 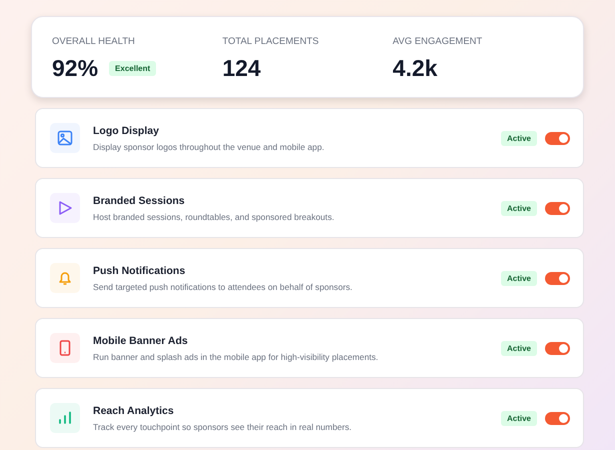 What do you see at coordinates (209, 147) in the screenshot?
I see `feature-description: Display sponsor logos throughout the venue and mobile app.` at bounding box center [209, 147].